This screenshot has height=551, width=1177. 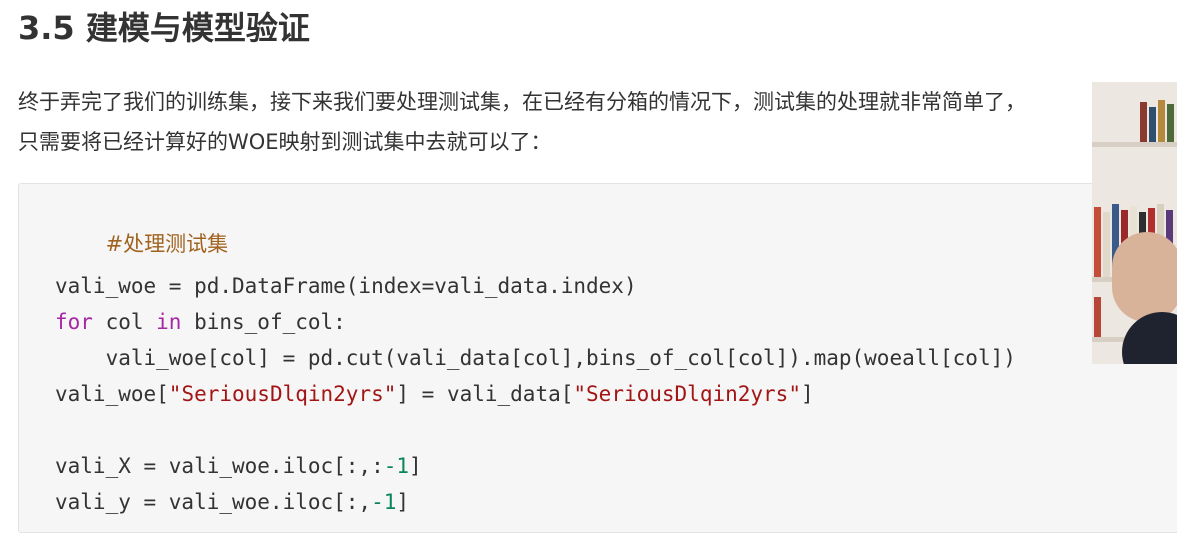 I want to click on keyword-in: in, so click(x=169, y=322).